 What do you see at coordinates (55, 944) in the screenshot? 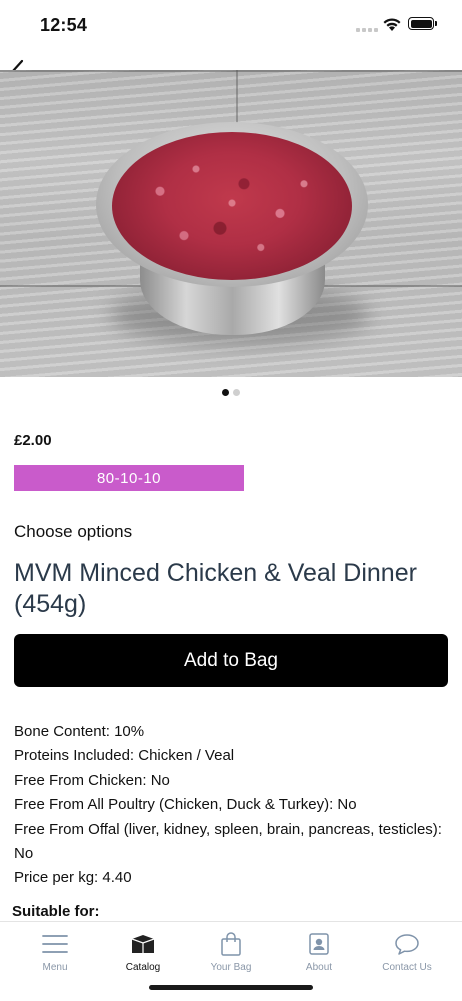
I see `menu-icon` at bounding box center [55, 944].